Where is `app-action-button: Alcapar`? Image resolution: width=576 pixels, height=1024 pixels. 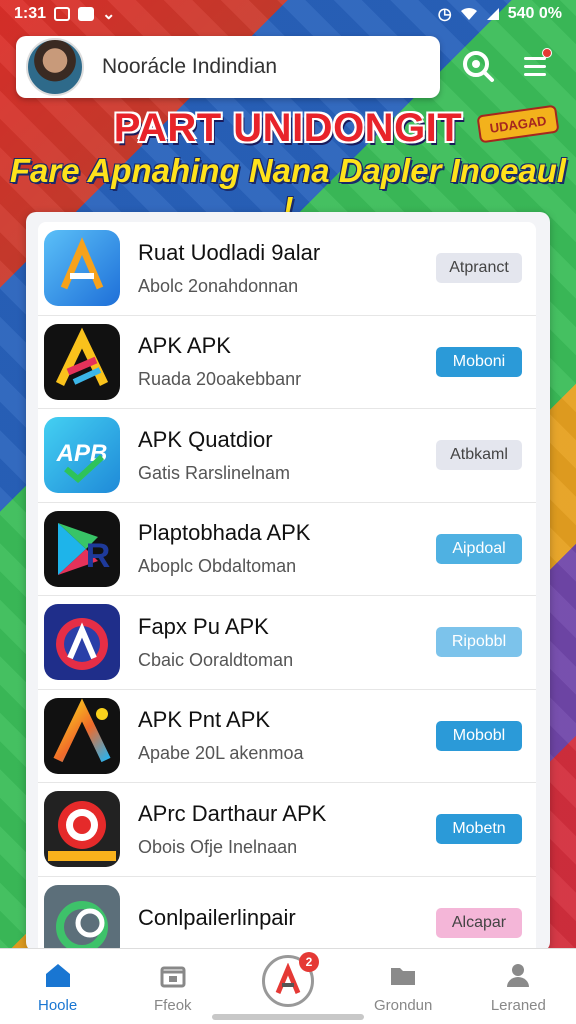 app-action-button: Alcapar is located at coordinates (479, 922).